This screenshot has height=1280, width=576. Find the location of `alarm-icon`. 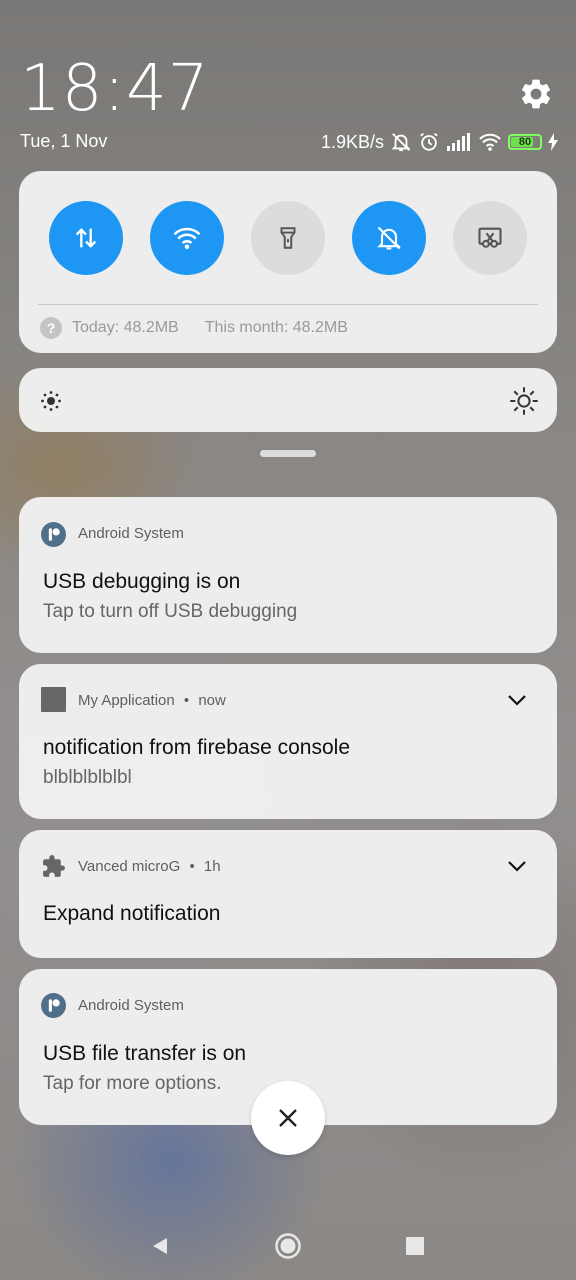

alarm-icon is located at coordinates (429, 141).